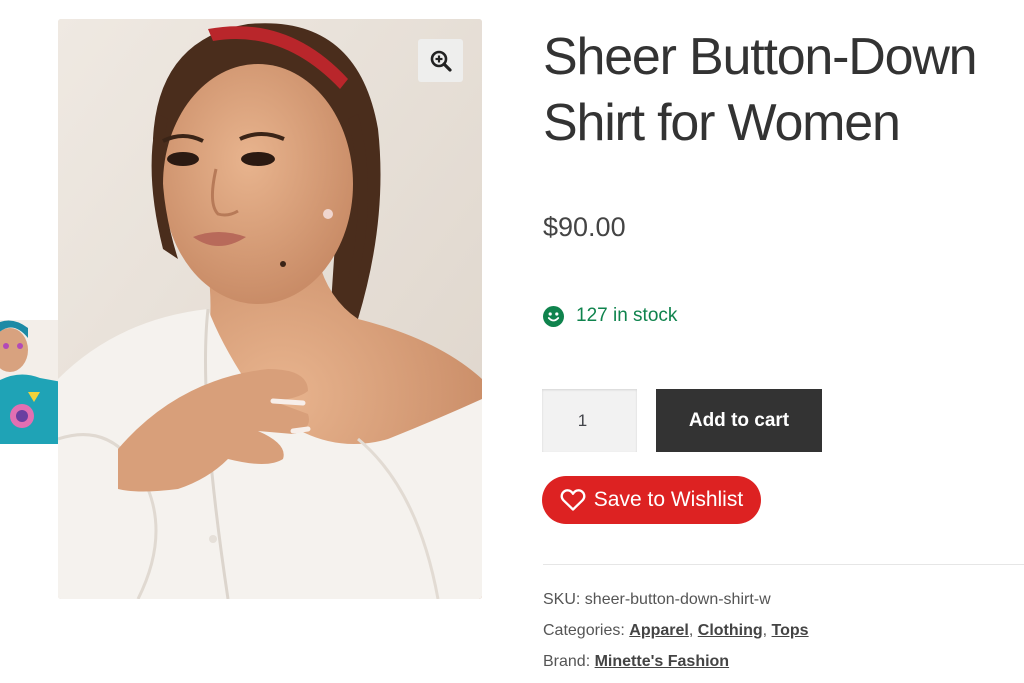 Image resolution: width=1024 pixels, height=683 pixels. I want to click on categories-row: Categories: Apparel, Clothing, Tops, so click(676, 631).